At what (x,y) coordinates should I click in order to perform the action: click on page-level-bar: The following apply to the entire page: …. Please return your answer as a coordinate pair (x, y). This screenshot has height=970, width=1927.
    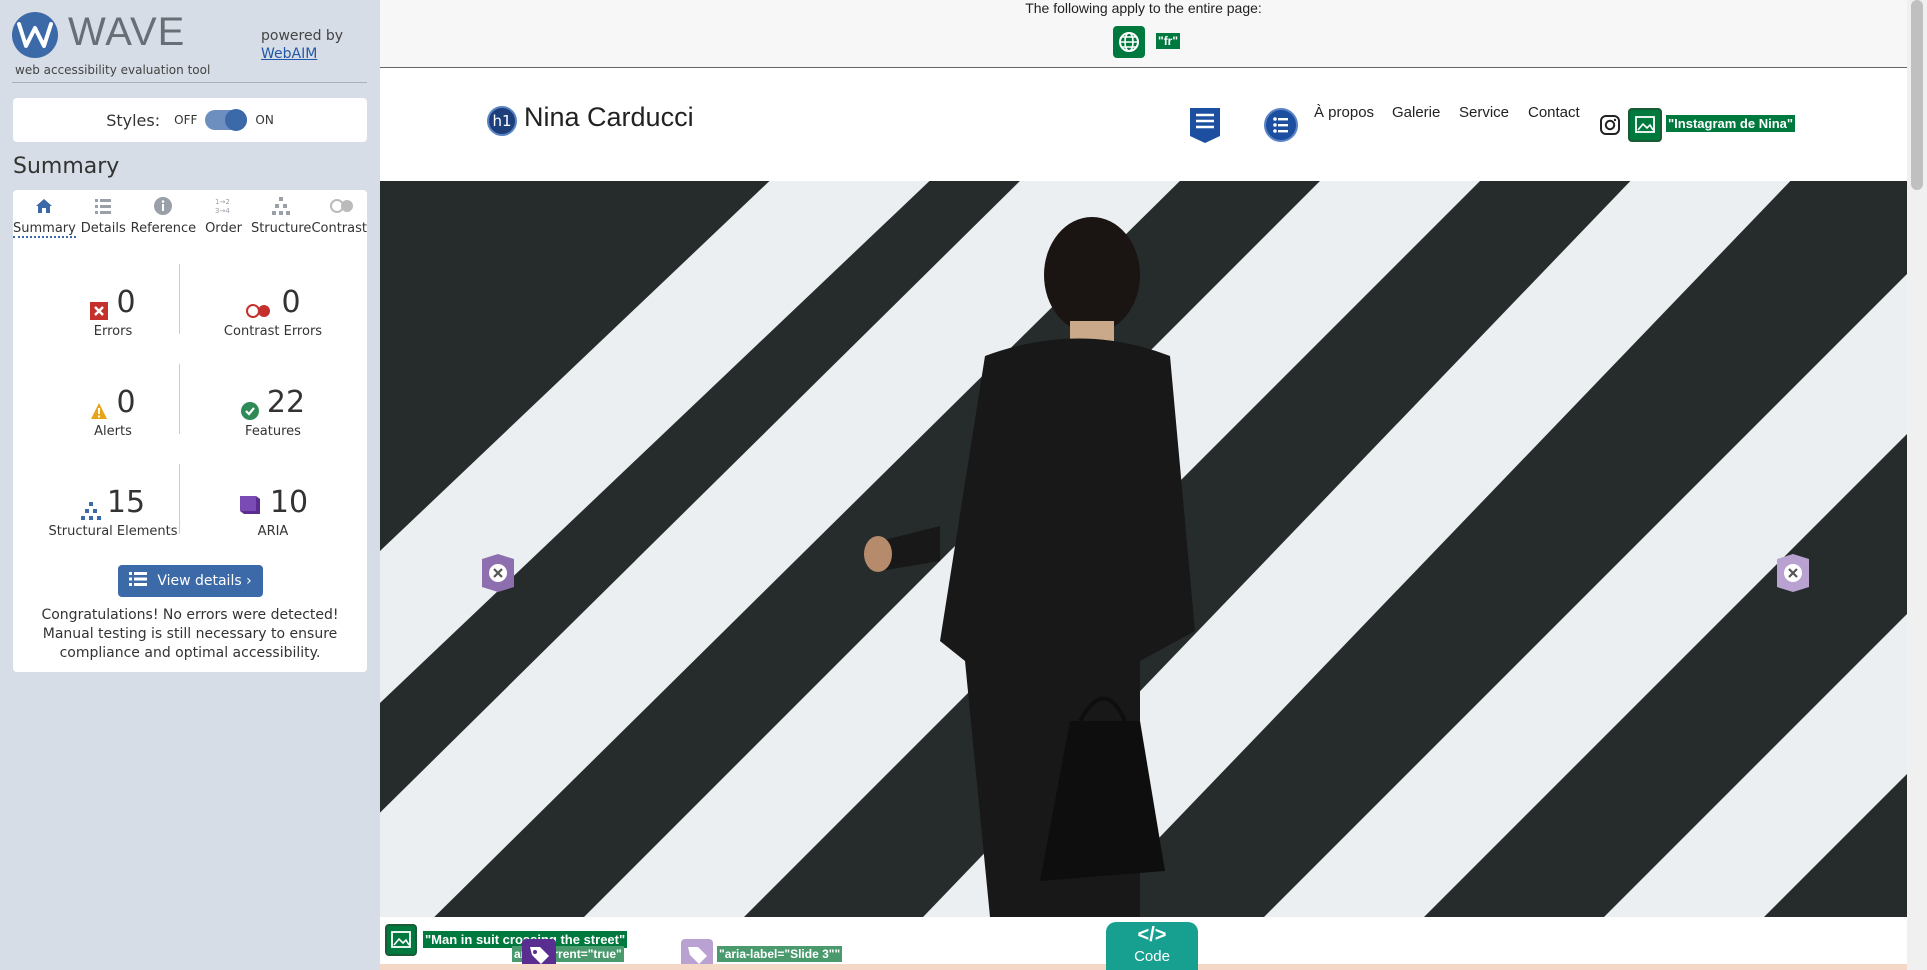
    Looking at the image, I should click on (1143, 34).